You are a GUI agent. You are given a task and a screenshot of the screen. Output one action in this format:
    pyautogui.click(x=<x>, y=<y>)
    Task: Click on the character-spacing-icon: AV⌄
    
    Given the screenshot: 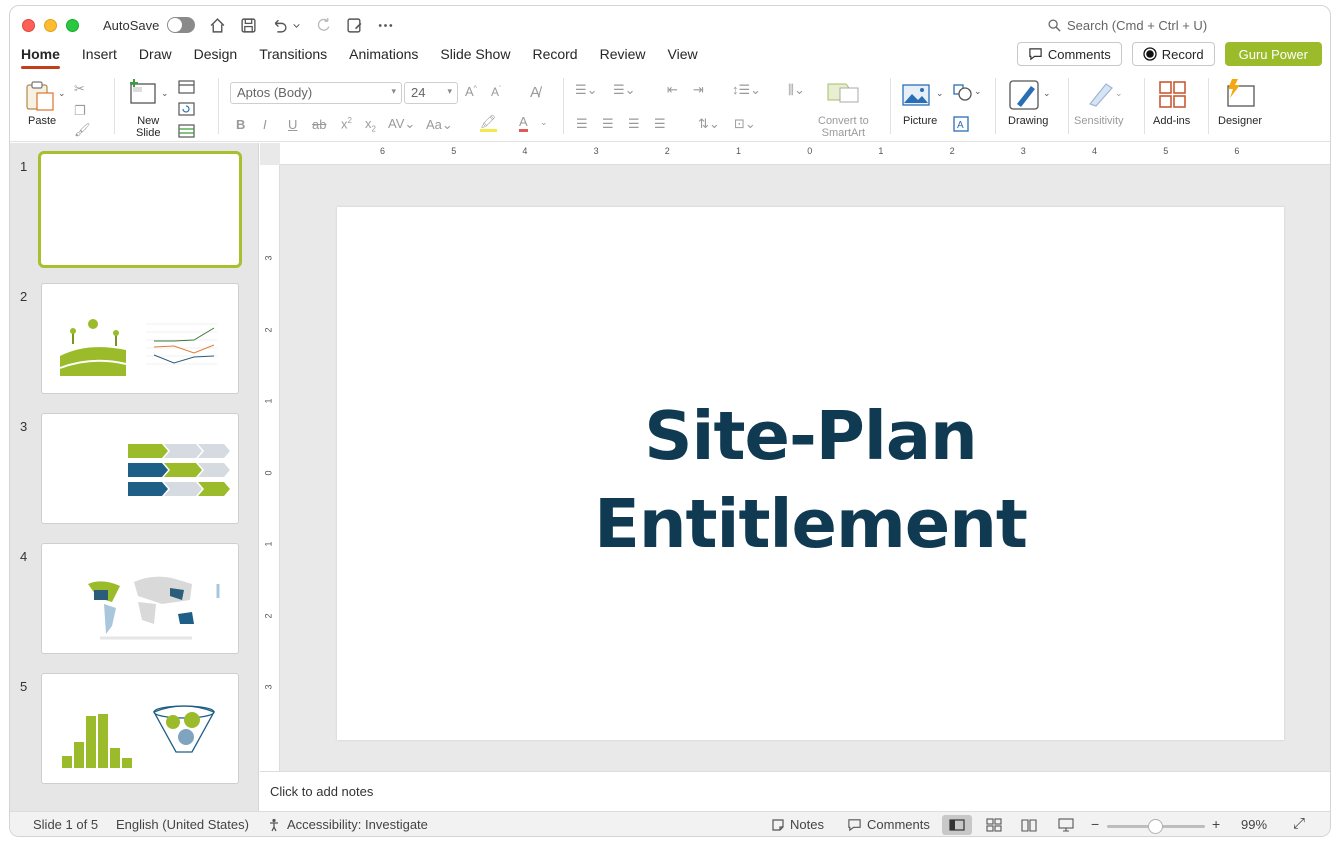 What is the action you would take?
    pyautogui.click(x=401, y=124)
    